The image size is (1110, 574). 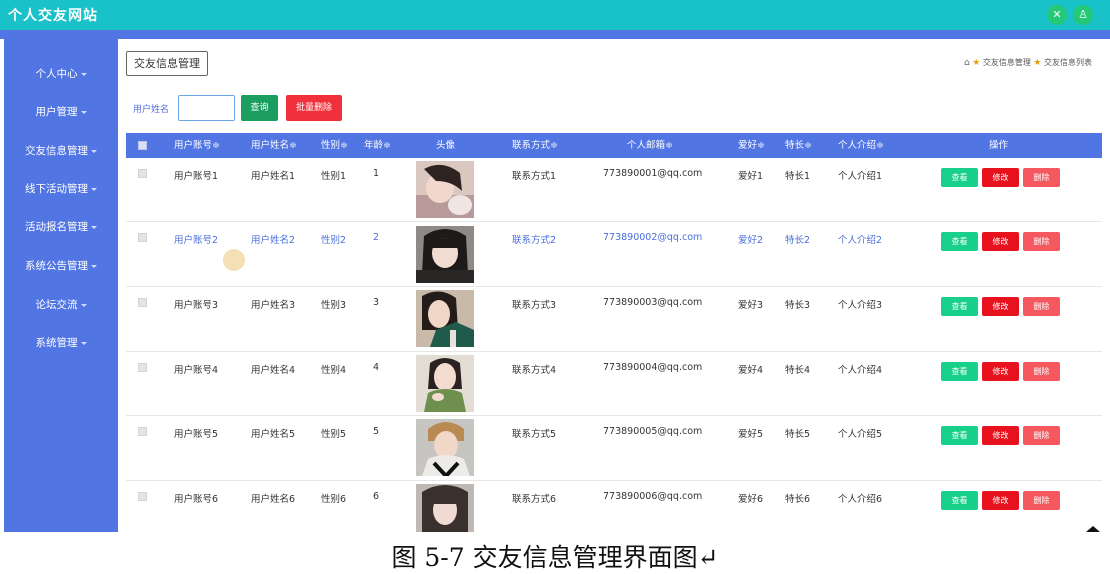 I want to click on search-input, so click(x=206, y=108).